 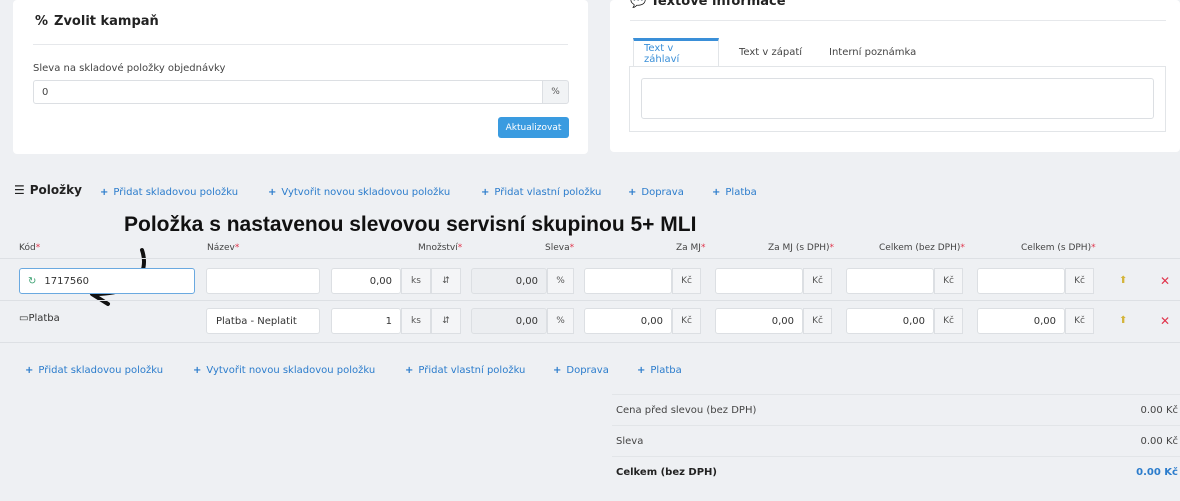 What do you see at coordinates (896, 409) in the screenshot?
I see `summary-price-before-discount: Cena před slevou (bez DPH) 0.00 Kč` at bounding box center [896, 409].